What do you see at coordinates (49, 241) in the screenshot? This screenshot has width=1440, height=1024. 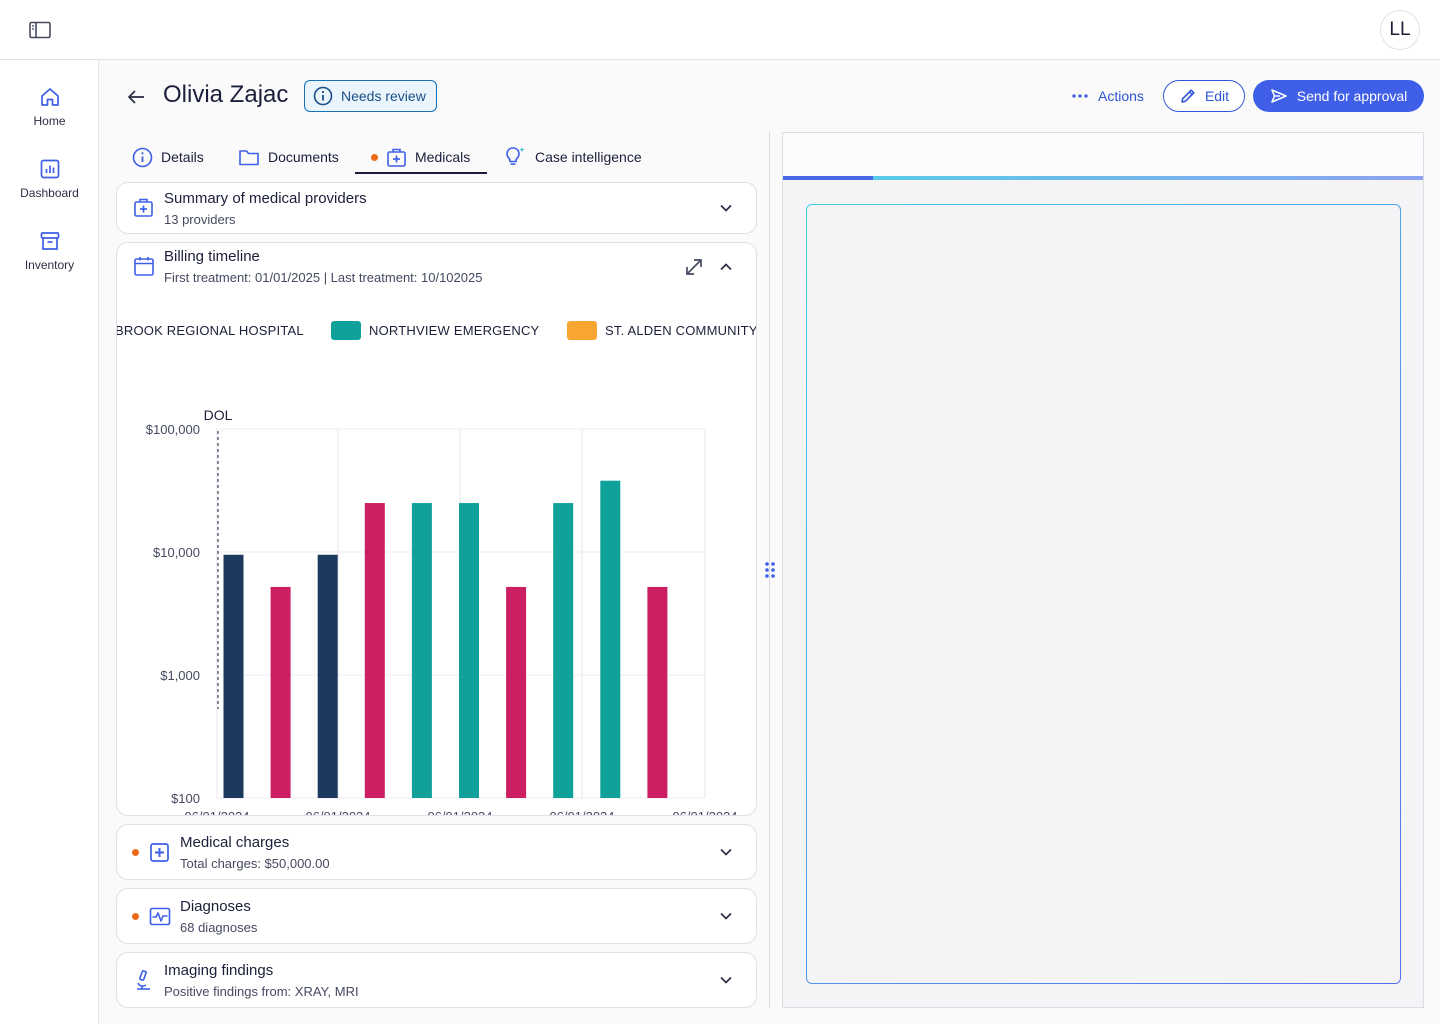 I see `inventory-icon` at bounding box center [49, 241].